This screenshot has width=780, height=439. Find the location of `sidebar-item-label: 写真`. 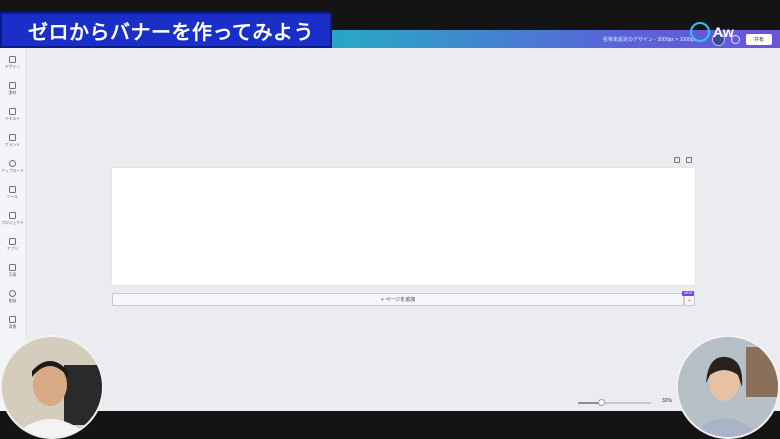

sidebar-item-label: 写真 is located at coordinates (12, 275).